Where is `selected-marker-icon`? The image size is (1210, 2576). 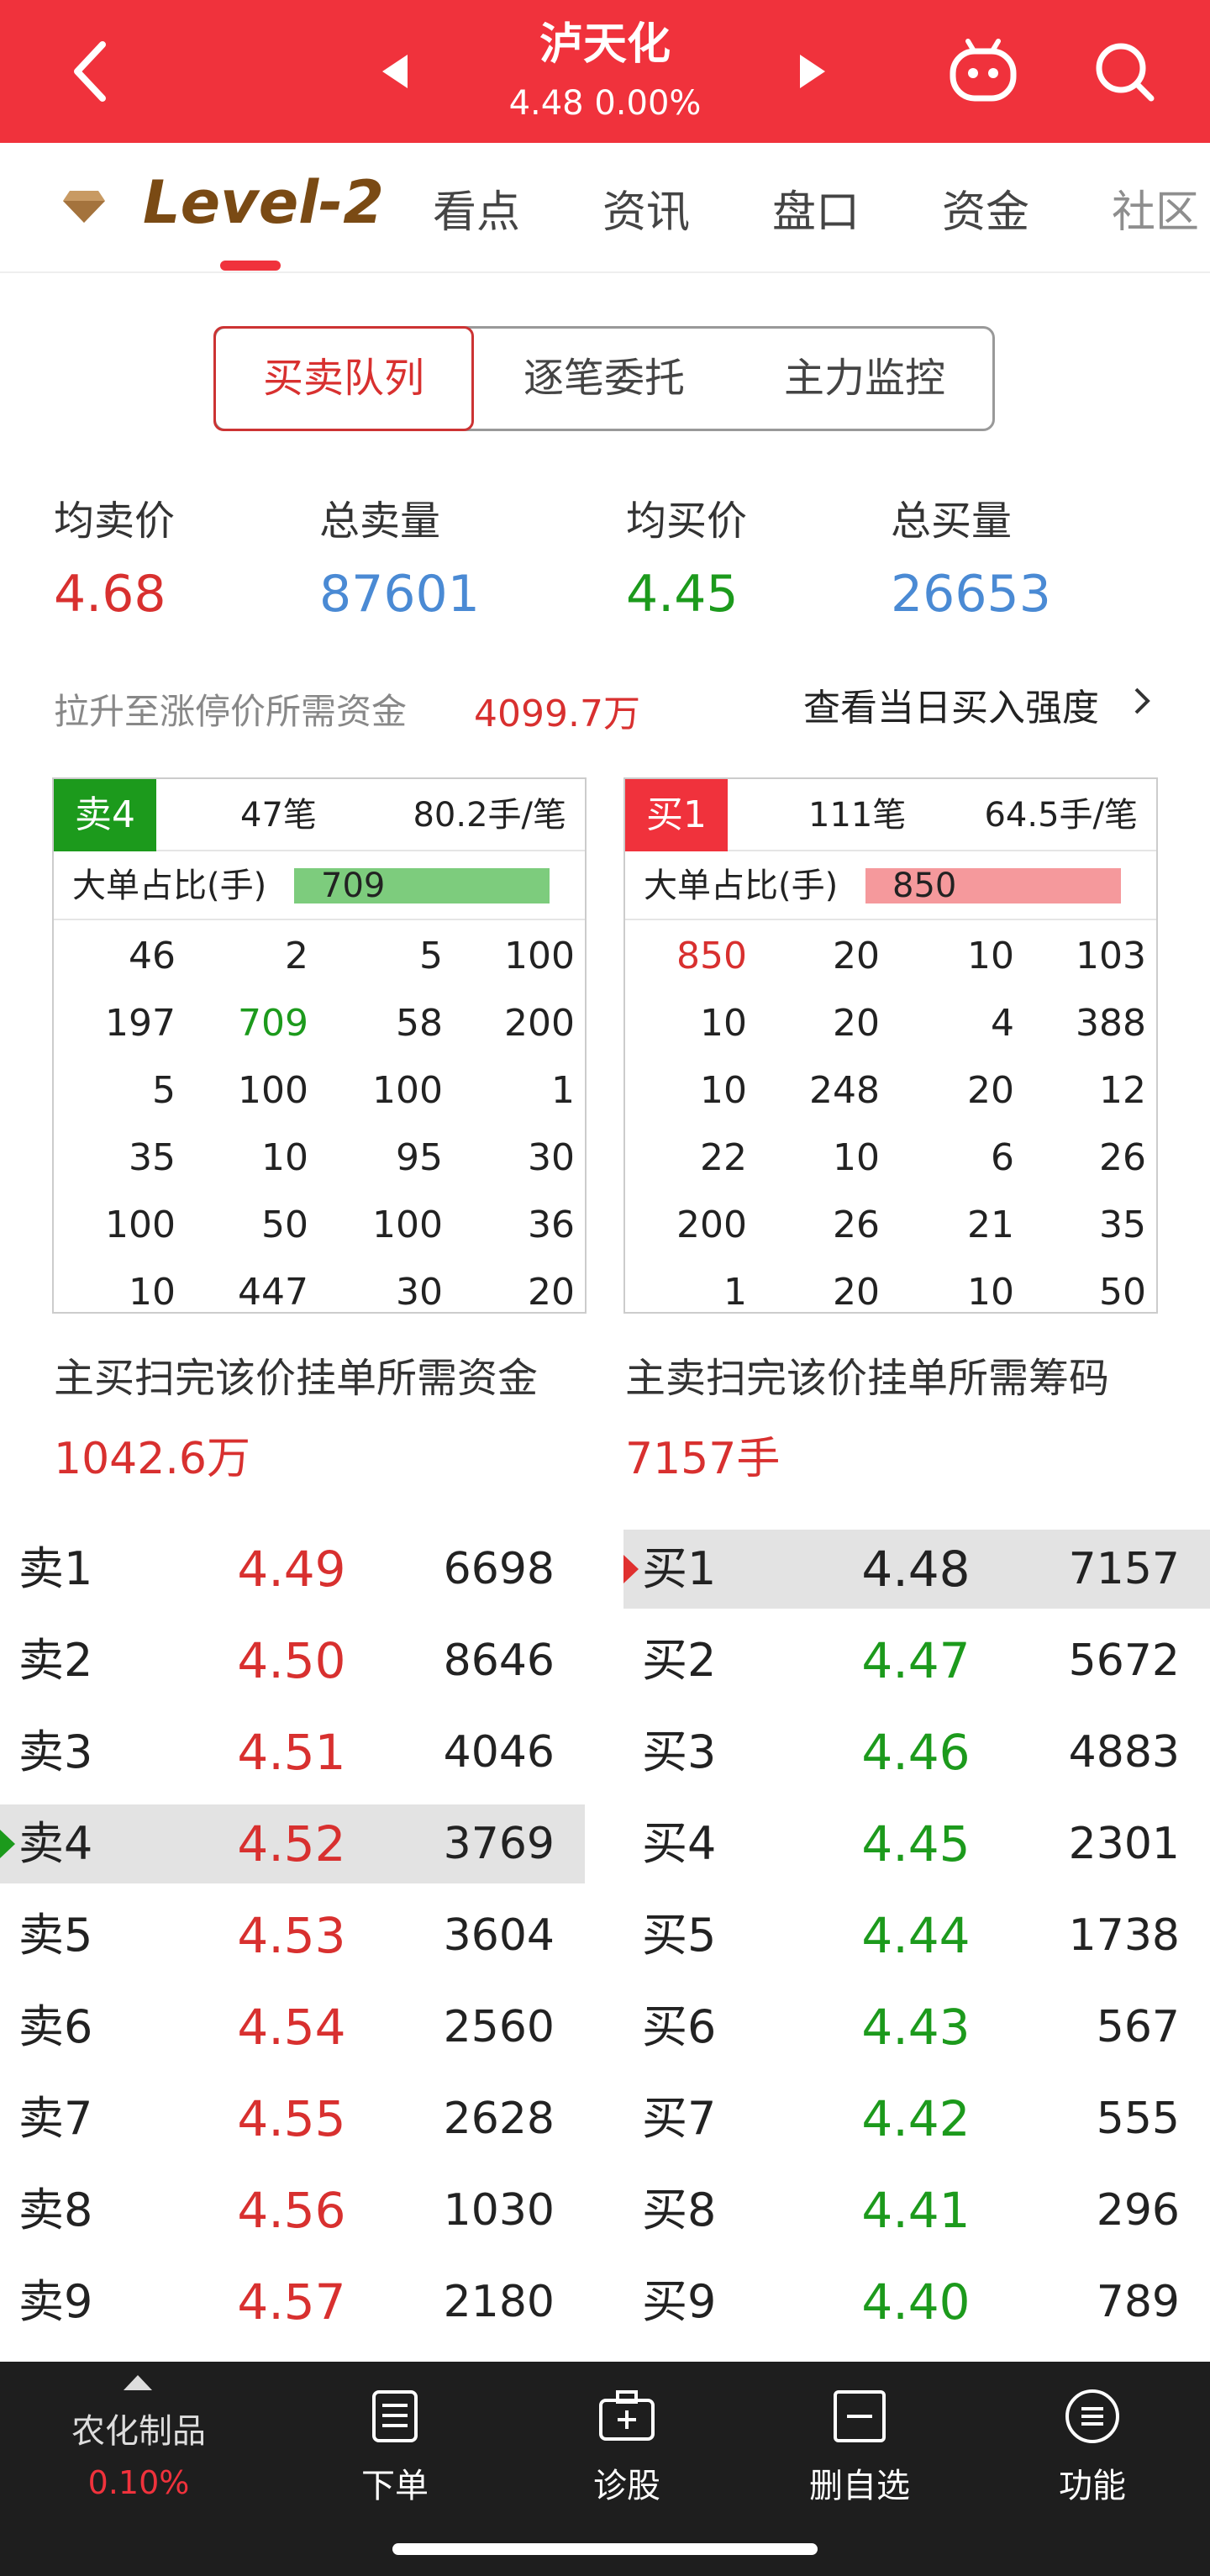 selected-marker-icon is located at coordinates (631, 1569).